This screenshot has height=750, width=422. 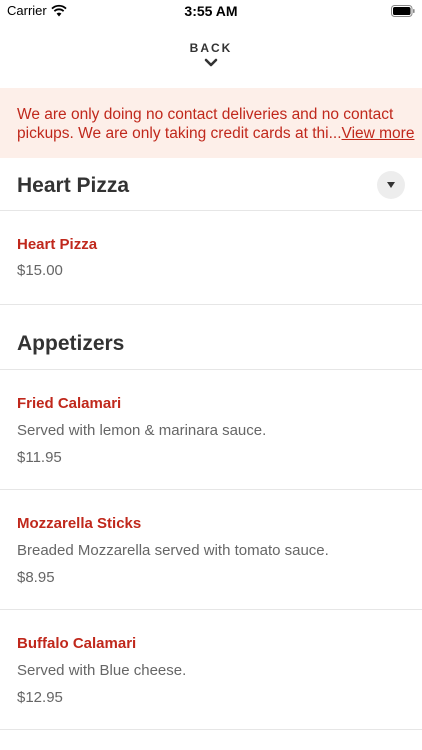 I want to click on item-price: $11.95, so click(x=39, y=457).